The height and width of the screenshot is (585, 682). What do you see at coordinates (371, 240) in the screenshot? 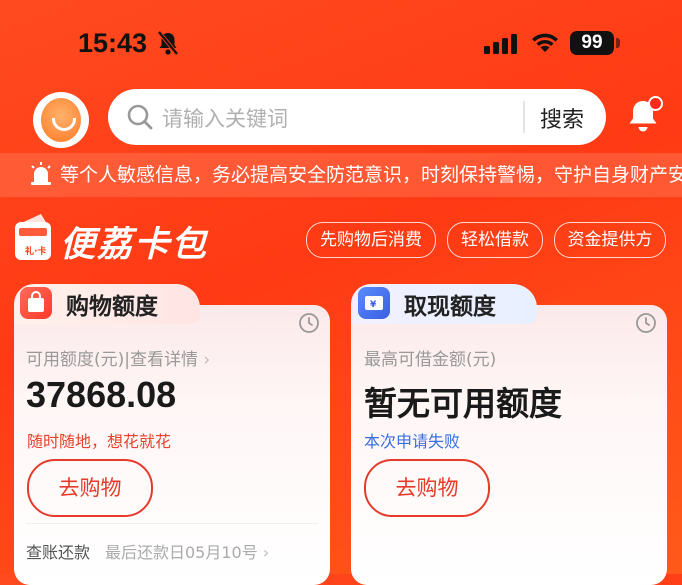
I see `tag-buy-now-pay-later: 先购物后消费` at bounding box center [371, 240].